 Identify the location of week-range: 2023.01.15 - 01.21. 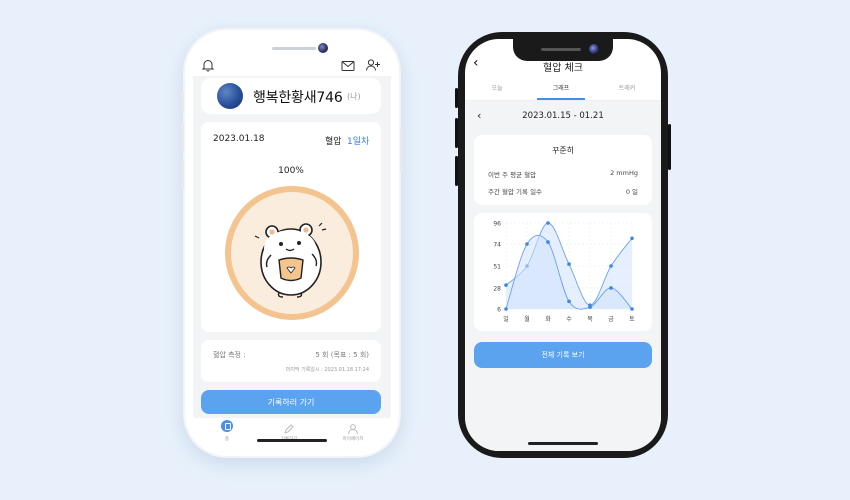
(563, 116).